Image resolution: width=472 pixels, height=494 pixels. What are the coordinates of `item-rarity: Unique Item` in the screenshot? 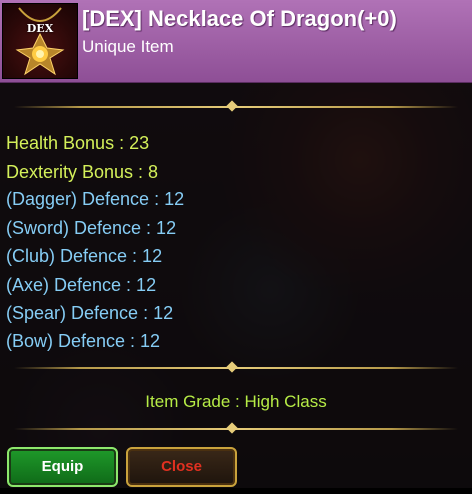 It's located at (128, 46).